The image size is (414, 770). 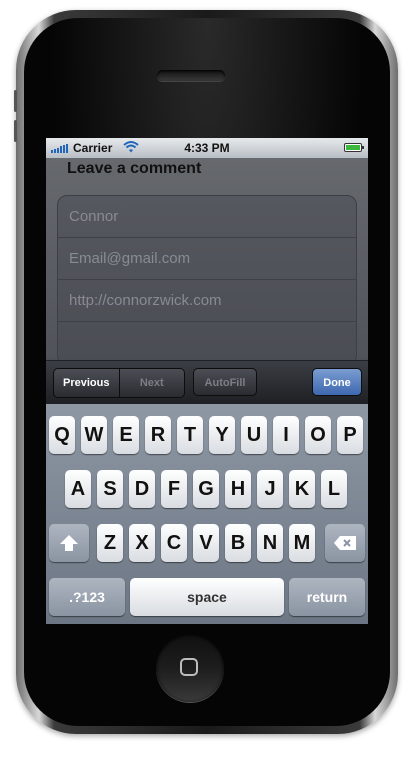 I want to click on shift-arrow-icon, so click(x=69, y=543).